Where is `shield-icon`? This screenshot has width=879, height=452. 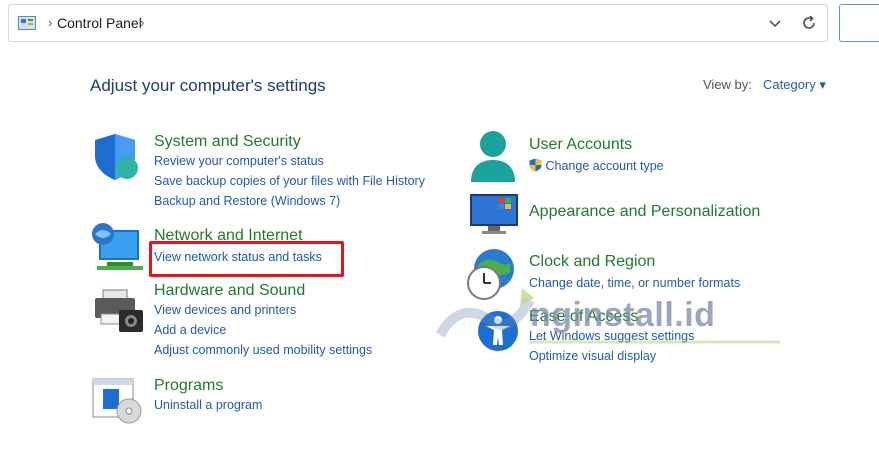
shield-icon is located at coordinates (116, 157).